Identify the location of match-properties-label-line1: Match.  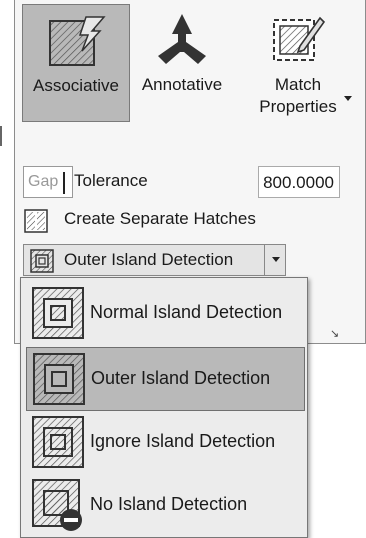
(298, 84).